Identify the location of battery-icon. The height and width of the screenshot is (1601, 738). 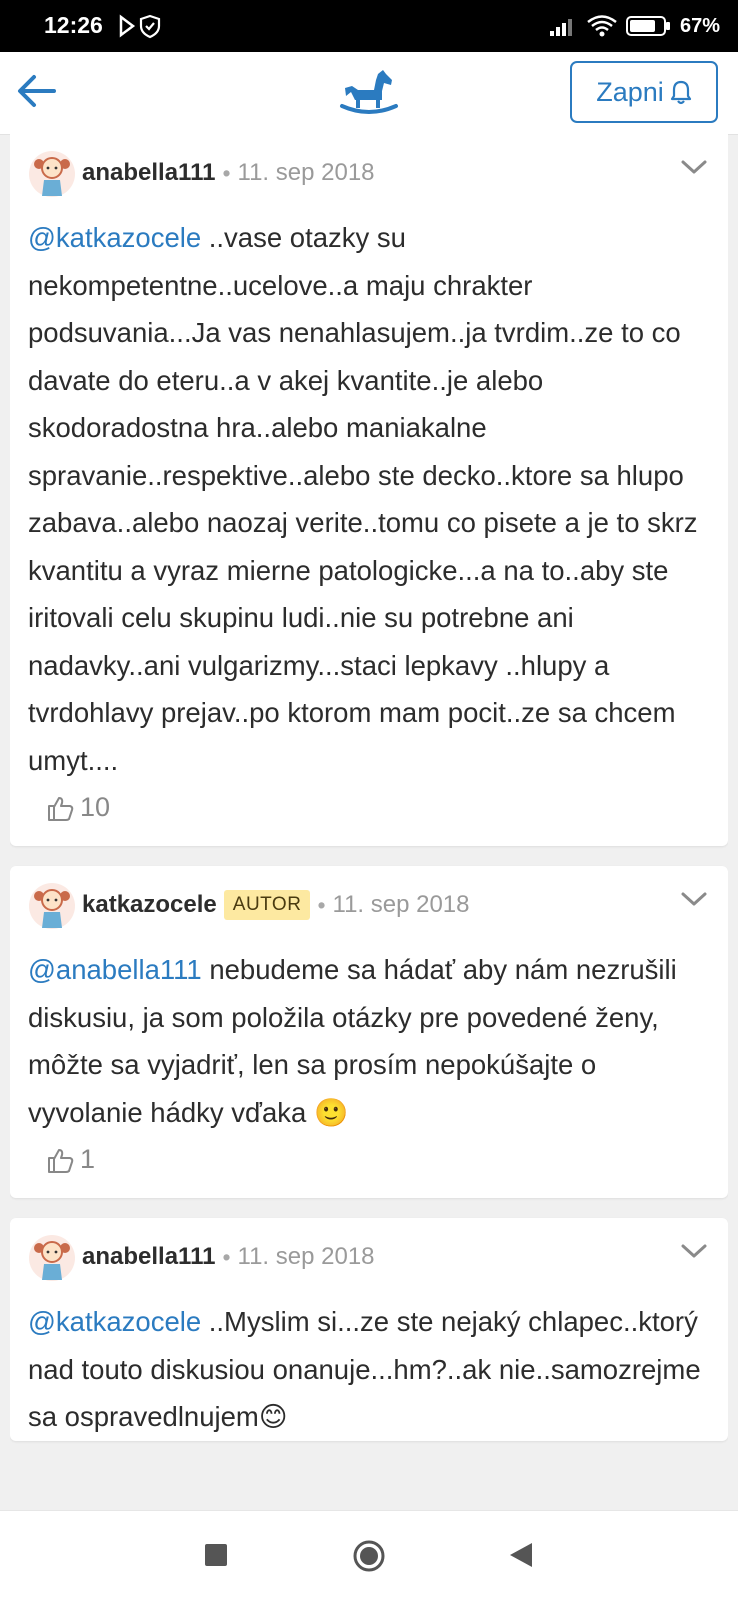
(647, 26).